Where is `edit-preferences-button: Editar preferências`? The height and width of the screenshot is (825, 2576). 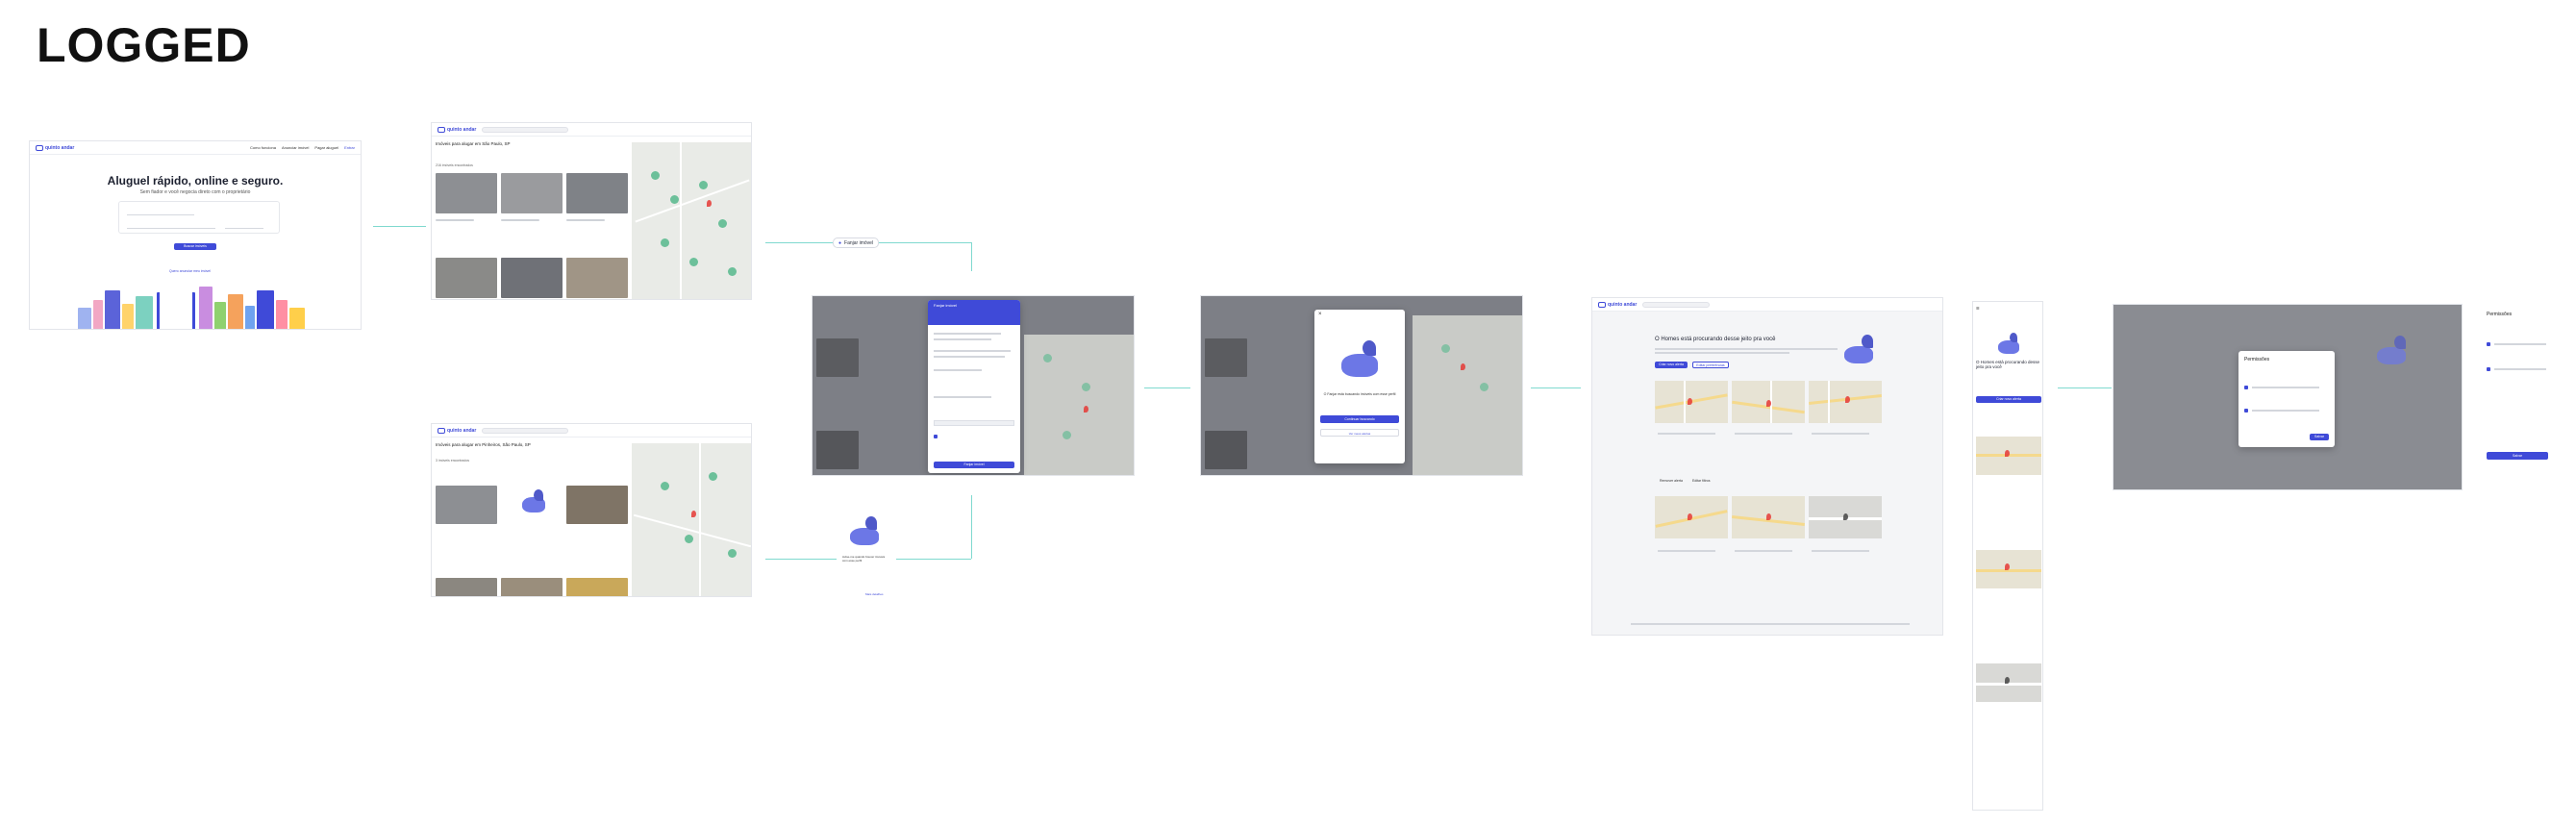
edit-preferences-button: Editar preferências is located at coordinates (1710, 365).